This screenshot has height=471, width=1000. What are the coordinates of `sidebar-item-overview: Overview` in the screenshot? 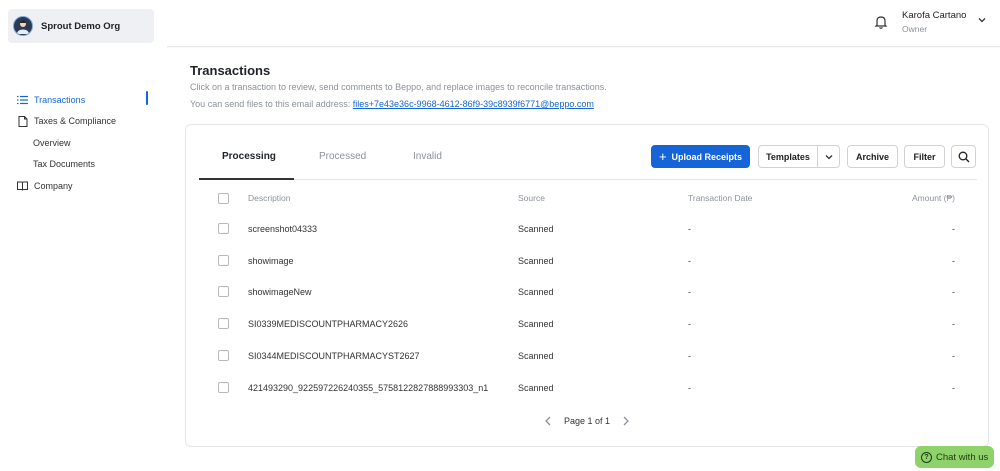 It's located at (83, 143).